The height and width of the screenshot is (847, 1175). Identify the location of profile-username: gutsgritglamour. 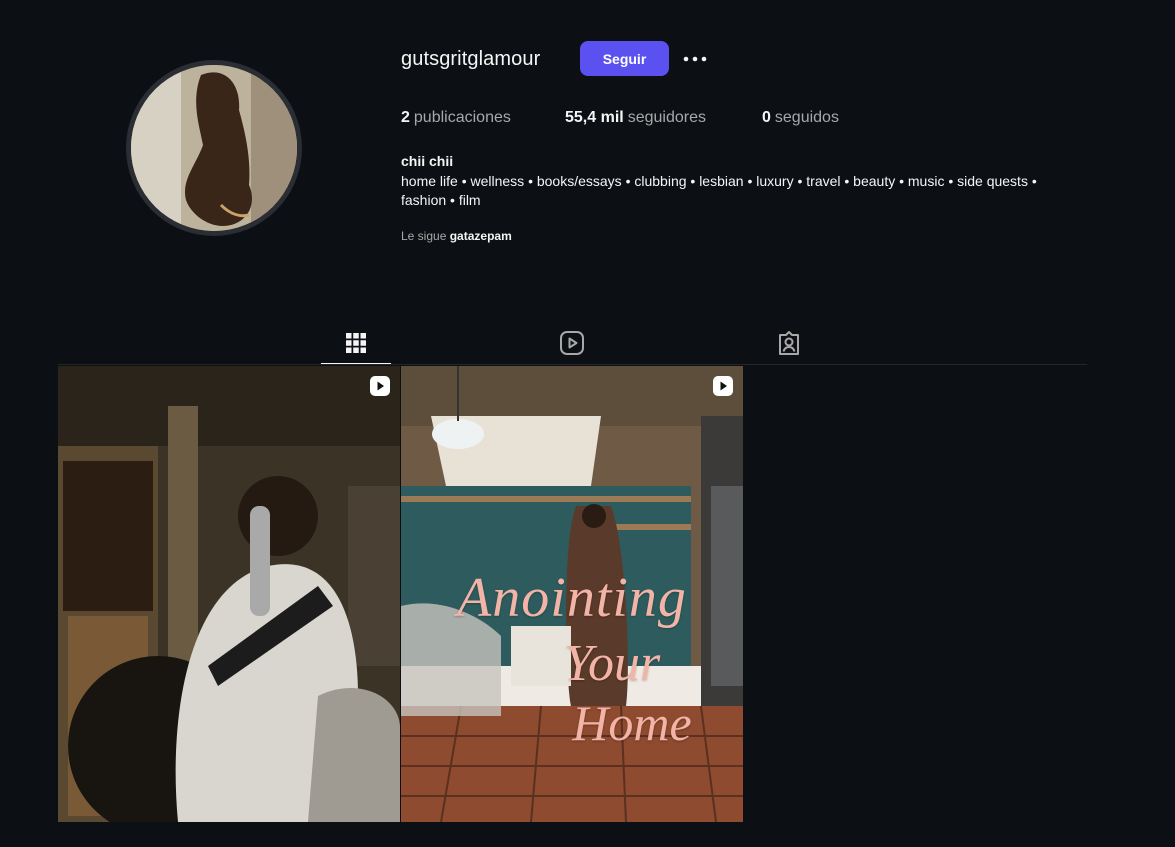
(471, 59).